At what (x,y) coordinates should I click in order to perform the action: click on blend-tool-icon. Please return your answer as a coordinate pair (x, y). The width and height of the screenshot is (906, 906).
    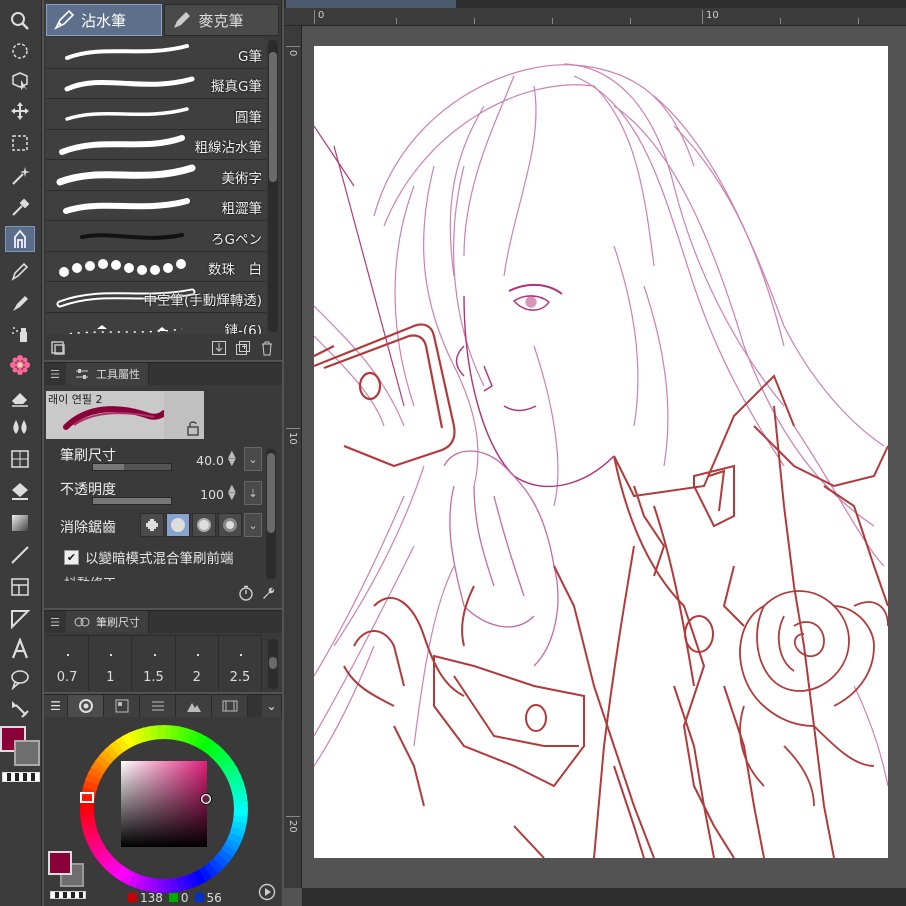
    Looking at the image, I should click on (20, 427).